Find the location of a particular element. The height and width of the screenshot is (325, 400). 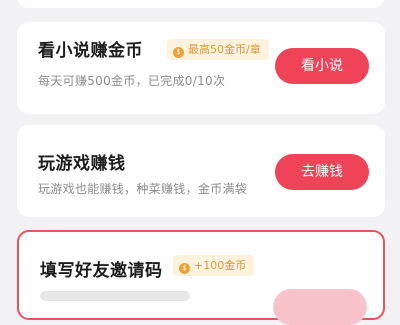

read-novel-button: 看小说 is located at coordinates (322, 66).